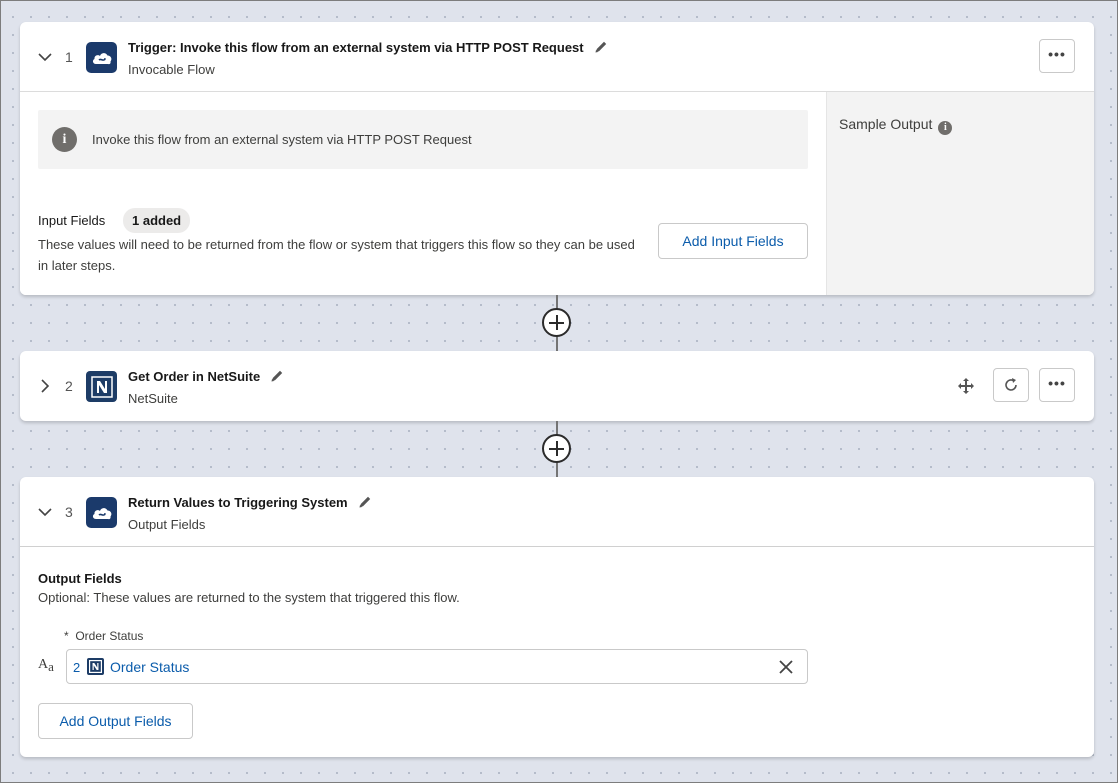  I want to click on header-divider, so click(557, 546).